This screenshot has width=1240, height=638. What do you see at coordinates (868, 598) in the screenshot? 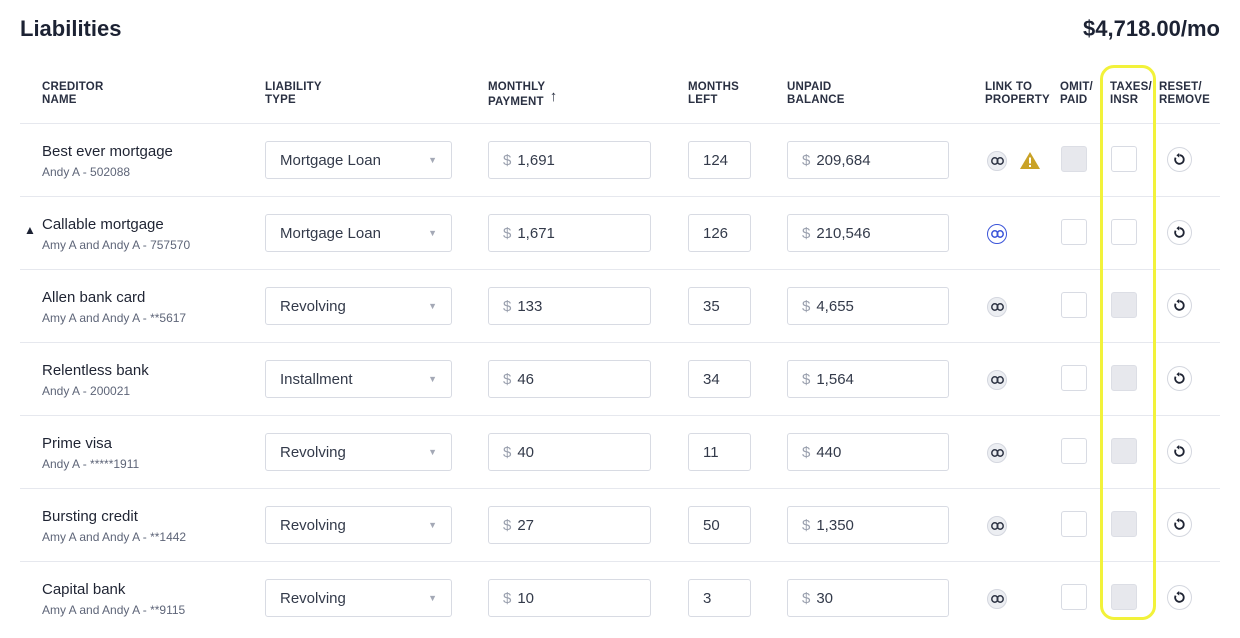
I see `unpaid-balance-input: $ 30` at bounding box center [868, 598].